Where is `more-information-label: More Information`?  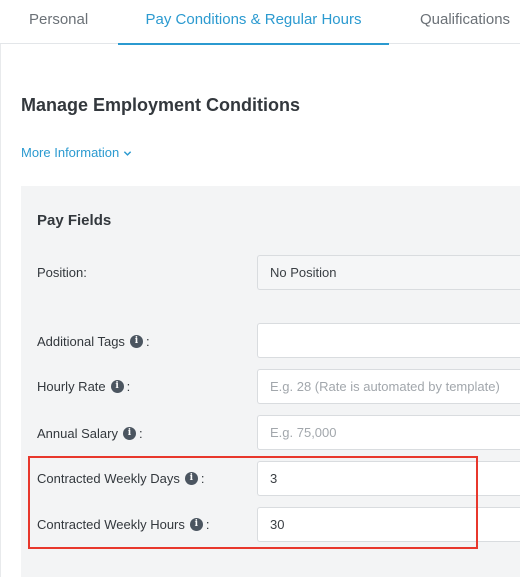 more-information-label: More Information is located at coordinates (70, 152).